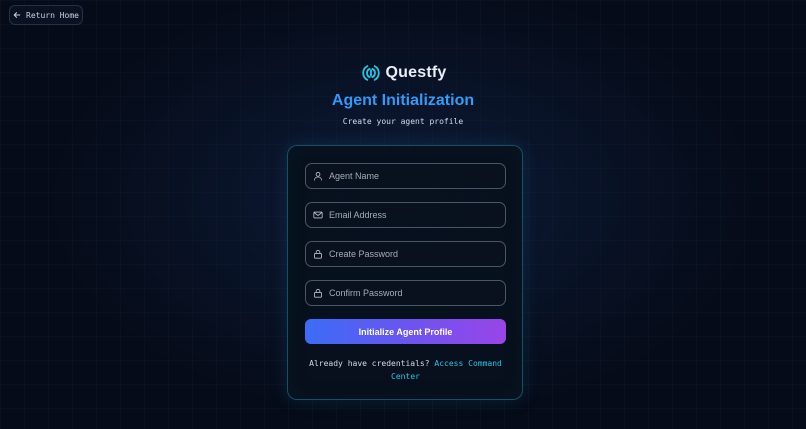  What do you see at coordinates (17, 15) in the screenshot?
I see `arrow-left-icon` at bounding box center [17, 15].